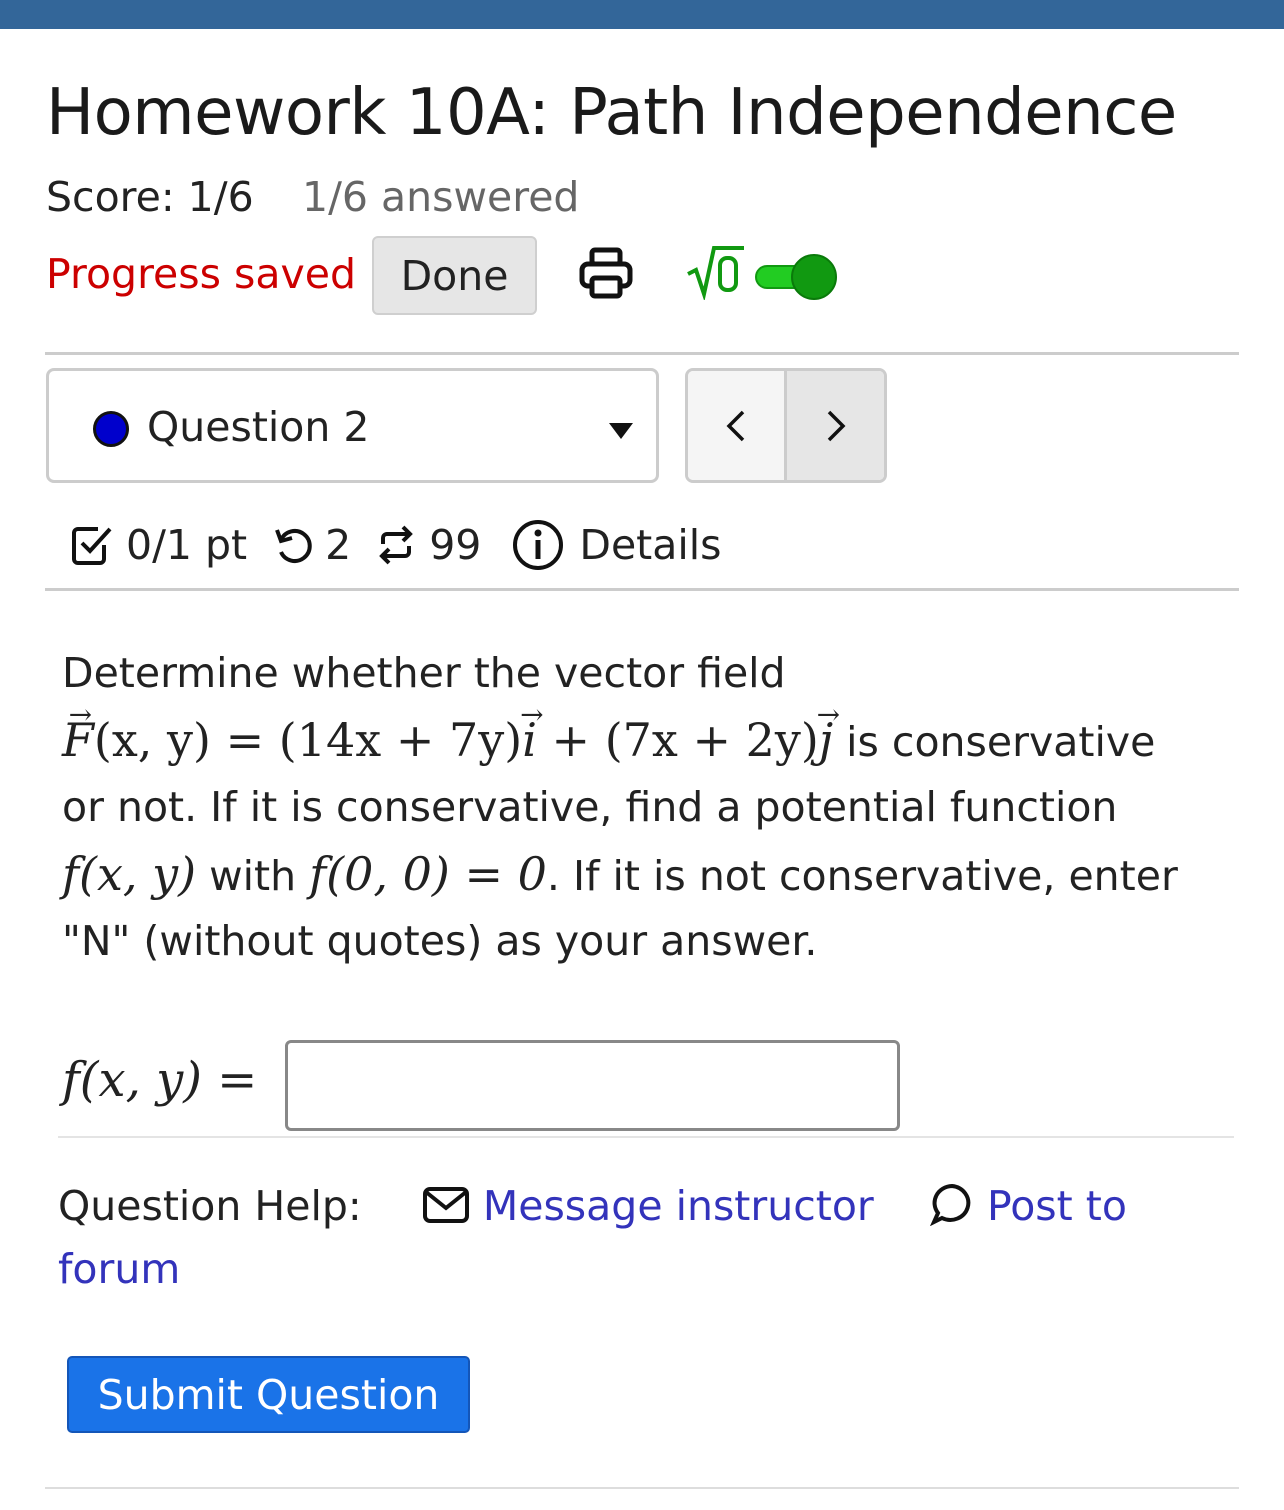  What do you see at coordinates (201, 274) in the screenshot?
I see `progress-status: Progress saved` at bounding box center [201, 274].